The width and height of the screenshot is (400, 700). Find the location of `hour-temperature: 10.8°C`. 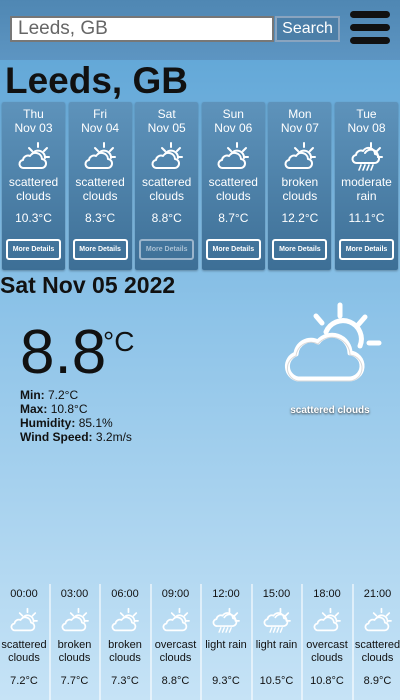

hour-temperature: 10.8°C is located at coordinates (327, 681).